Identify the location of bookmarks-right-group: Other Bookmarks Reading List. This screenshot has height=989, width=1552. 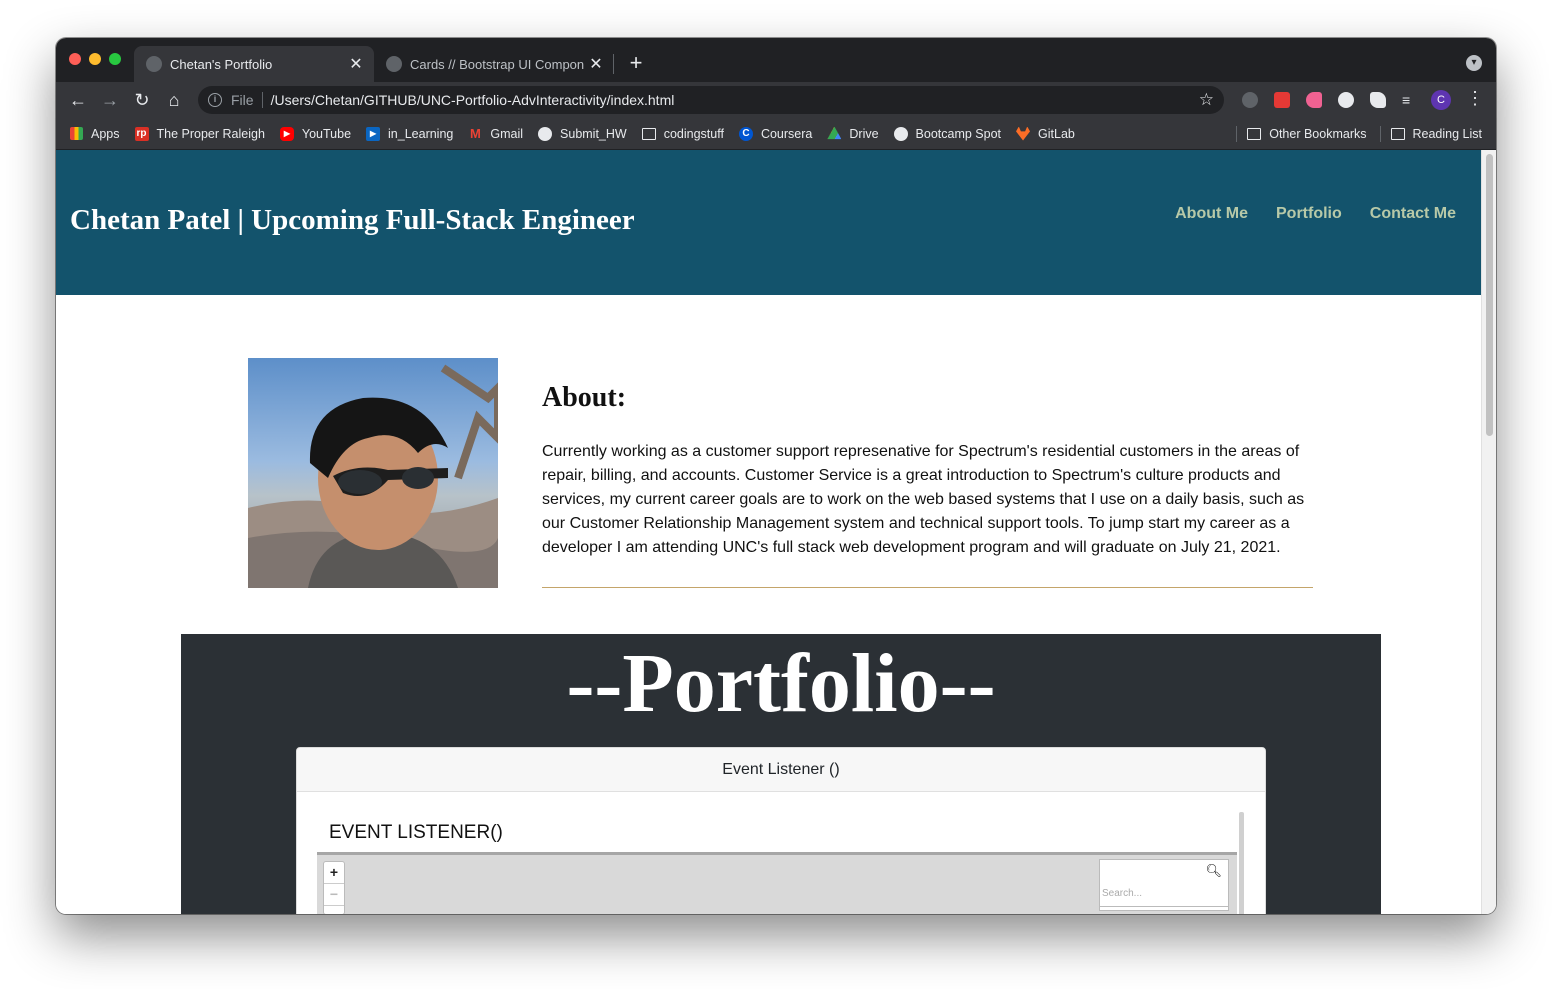
(1359, 134).